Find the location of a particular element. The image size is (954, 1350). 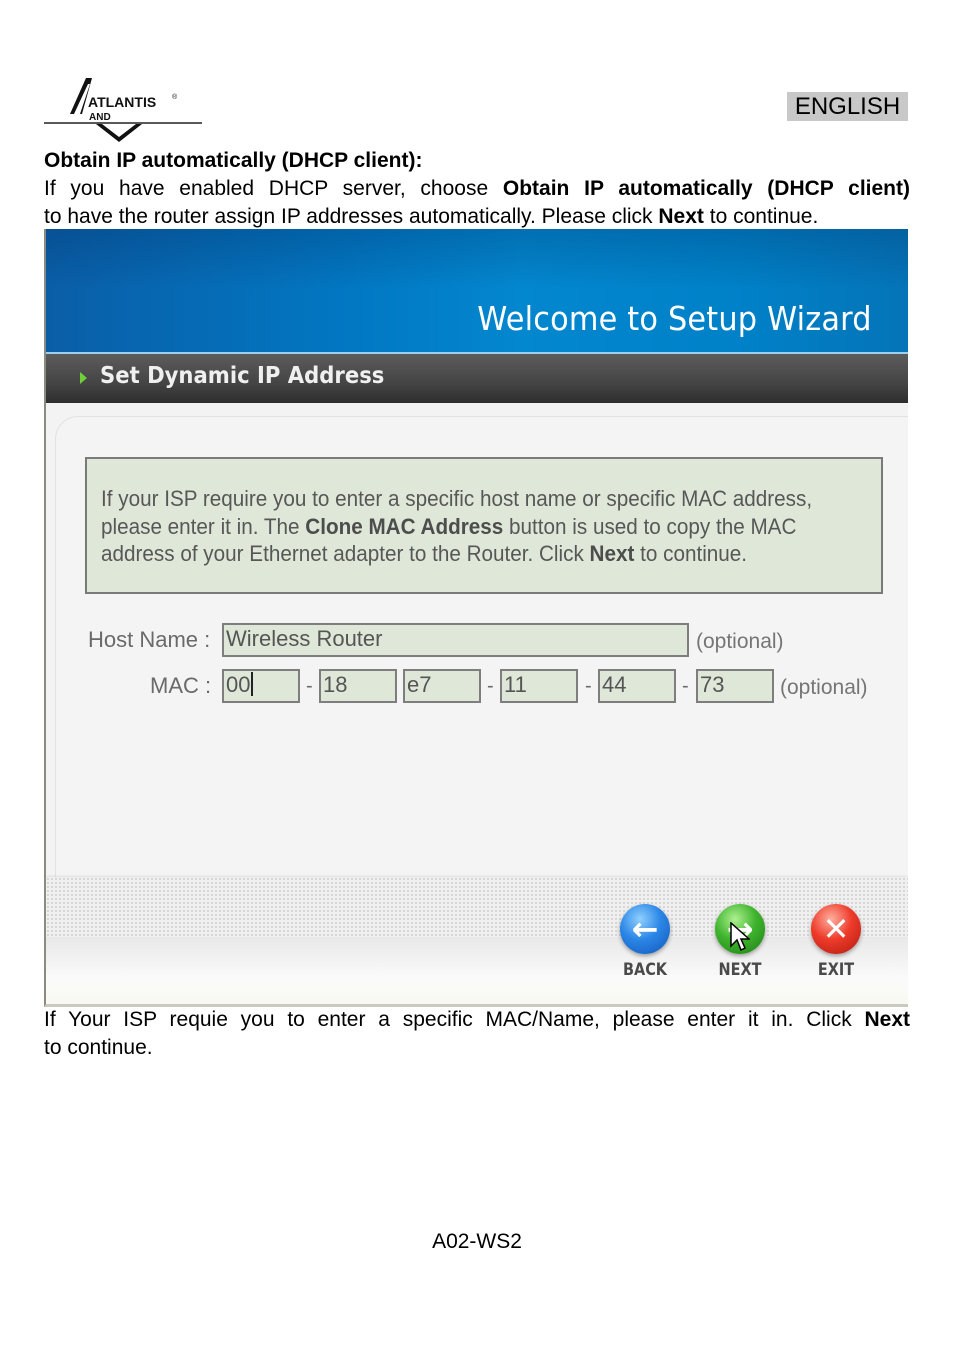

section-bar: Set Dynamic IP Address is located at coordinates (477, 378).